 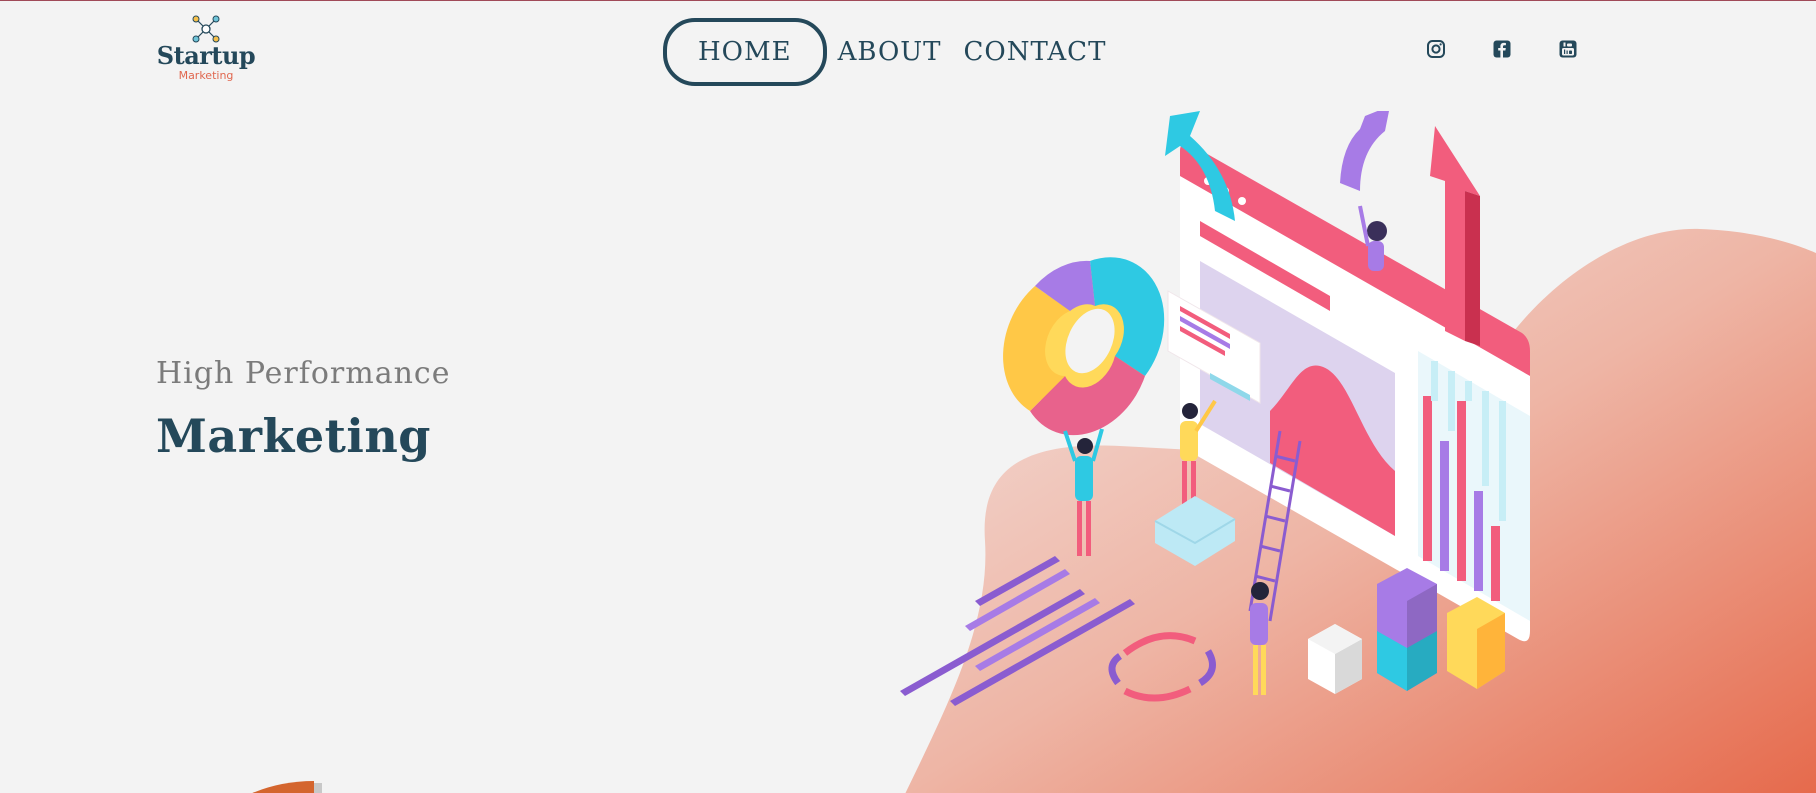 I want to click on hero-title: Marketing, so click(x=293, y=436).